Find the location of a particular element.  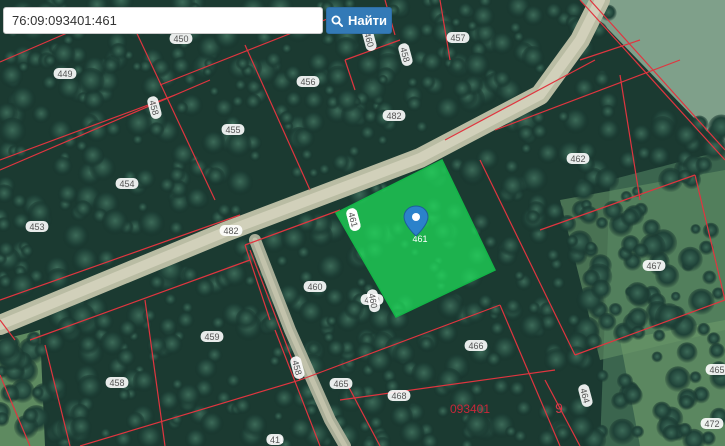

svg-text: 460 is located at coordinates (314, 287).